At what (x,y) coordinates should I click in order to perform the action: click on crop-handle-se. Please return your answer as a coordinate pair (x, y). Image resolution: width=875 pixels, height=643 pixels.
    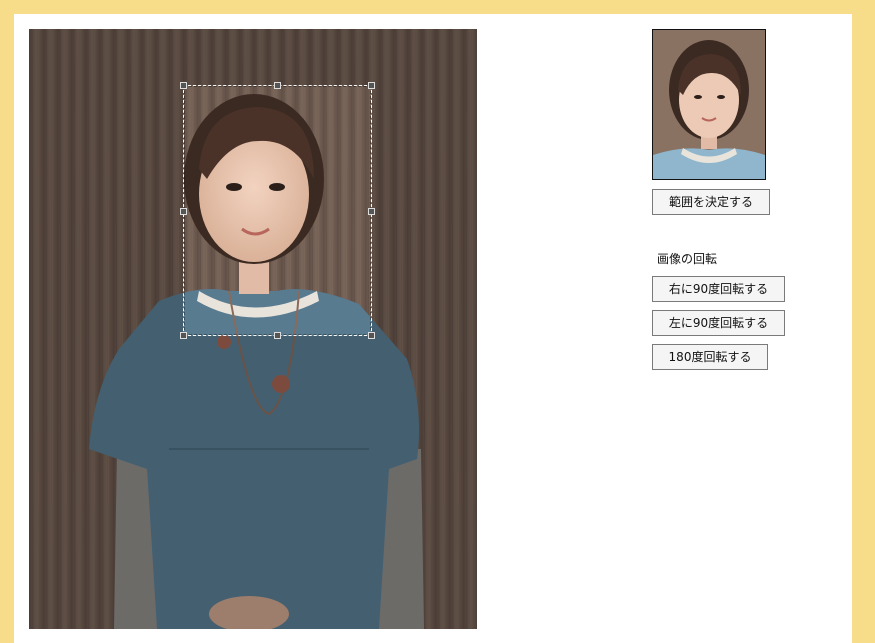
    Looking at the image, I should click on (371, 335).